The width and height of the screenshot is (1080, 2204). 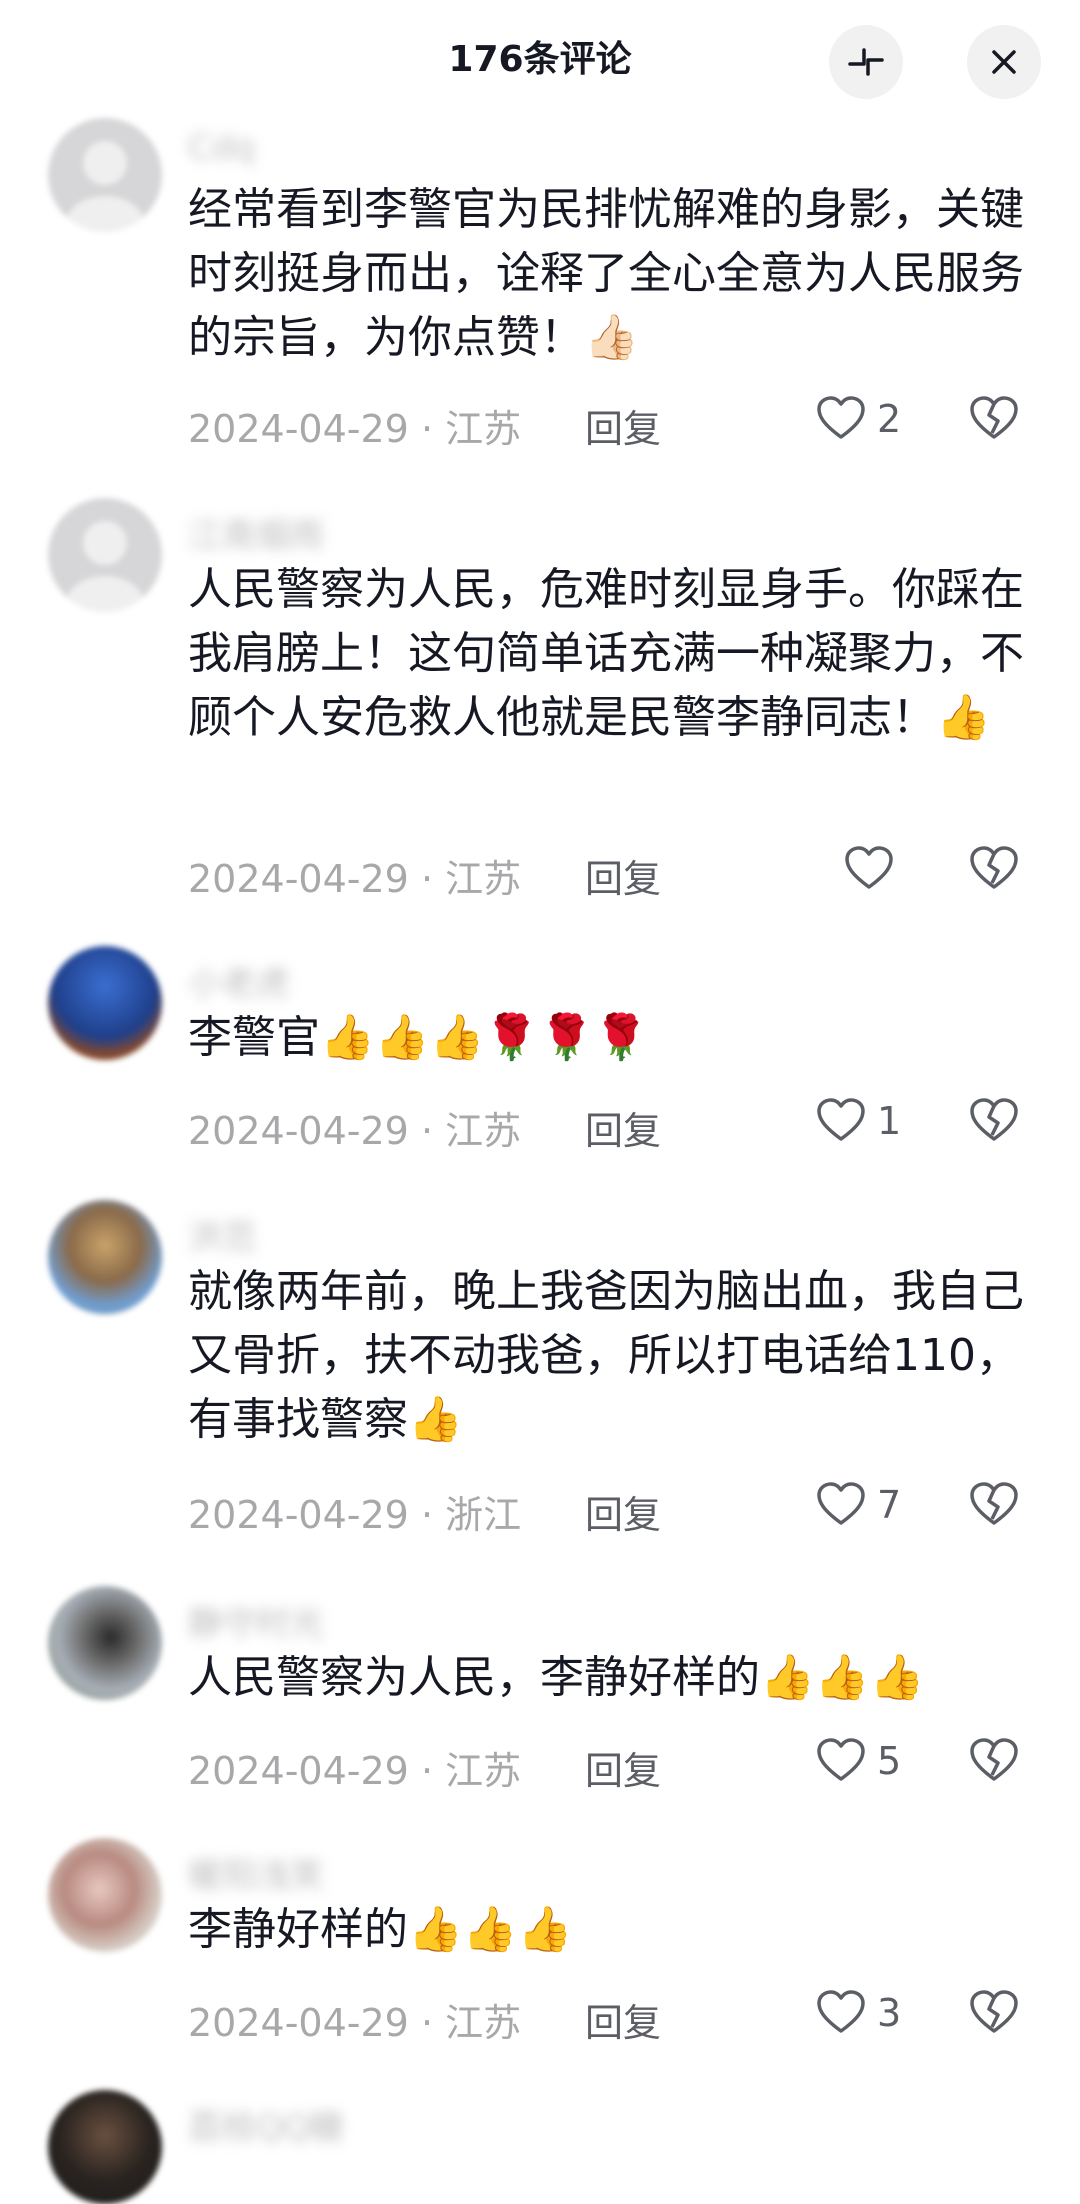 I want to click on like-button: 3, so click(x=858, y=2013).